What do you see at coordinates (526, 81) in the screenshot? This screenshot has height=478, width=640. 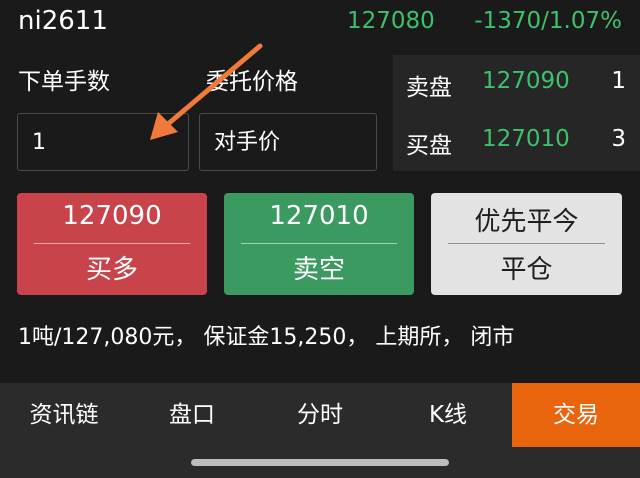 I see `ask-price: 127090` at bounding box center [526, 81].